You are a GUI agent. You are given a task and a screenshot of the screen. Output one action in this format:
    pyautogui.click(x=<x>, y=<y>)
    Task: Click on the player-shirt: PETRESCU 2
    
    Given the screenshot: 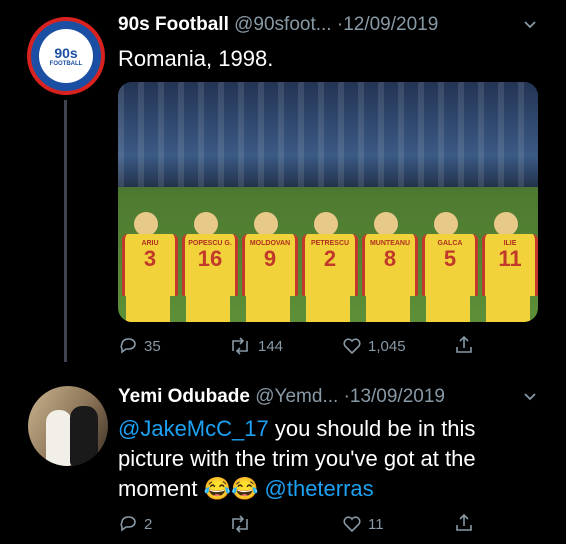 What is the action you would take?
    pyautogui.click(x=330, y=265)
    